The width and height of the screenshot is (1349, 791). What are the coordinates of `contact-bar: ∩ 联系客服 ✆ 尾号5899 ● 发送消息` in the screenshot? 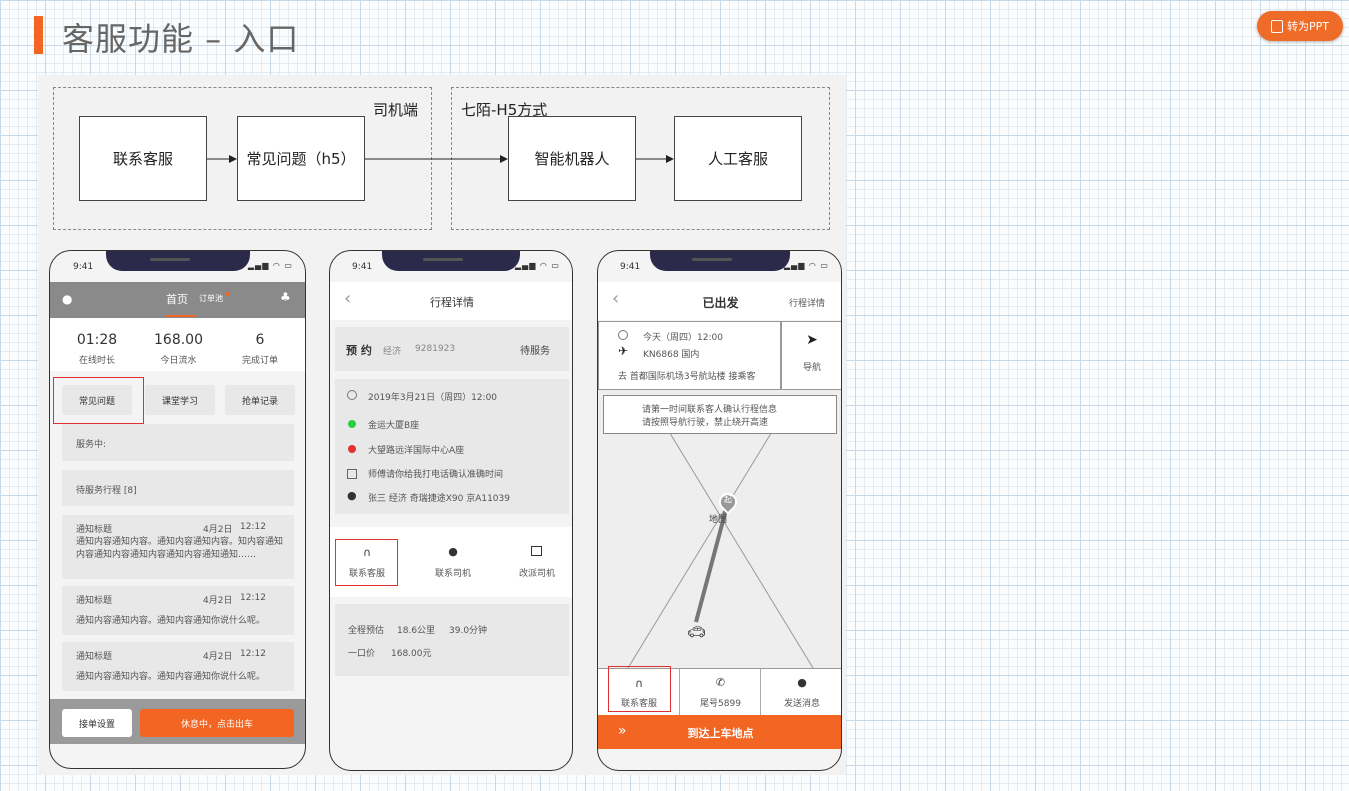 It's located at (719, 691).